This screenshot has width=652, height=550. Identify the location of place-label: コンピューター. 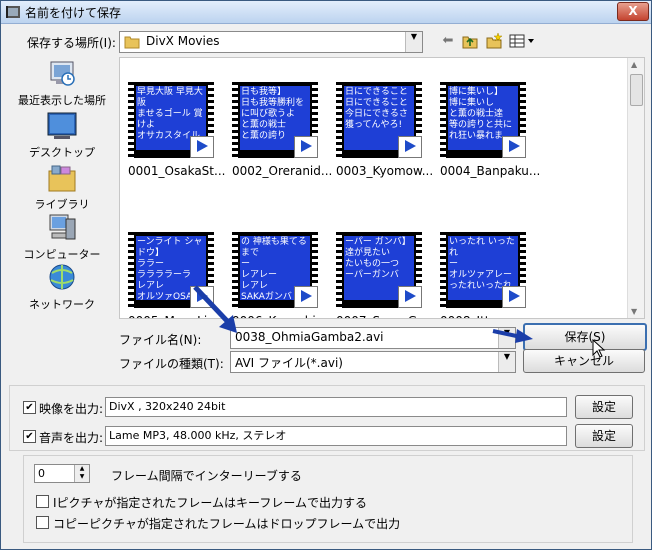
(62, 254).